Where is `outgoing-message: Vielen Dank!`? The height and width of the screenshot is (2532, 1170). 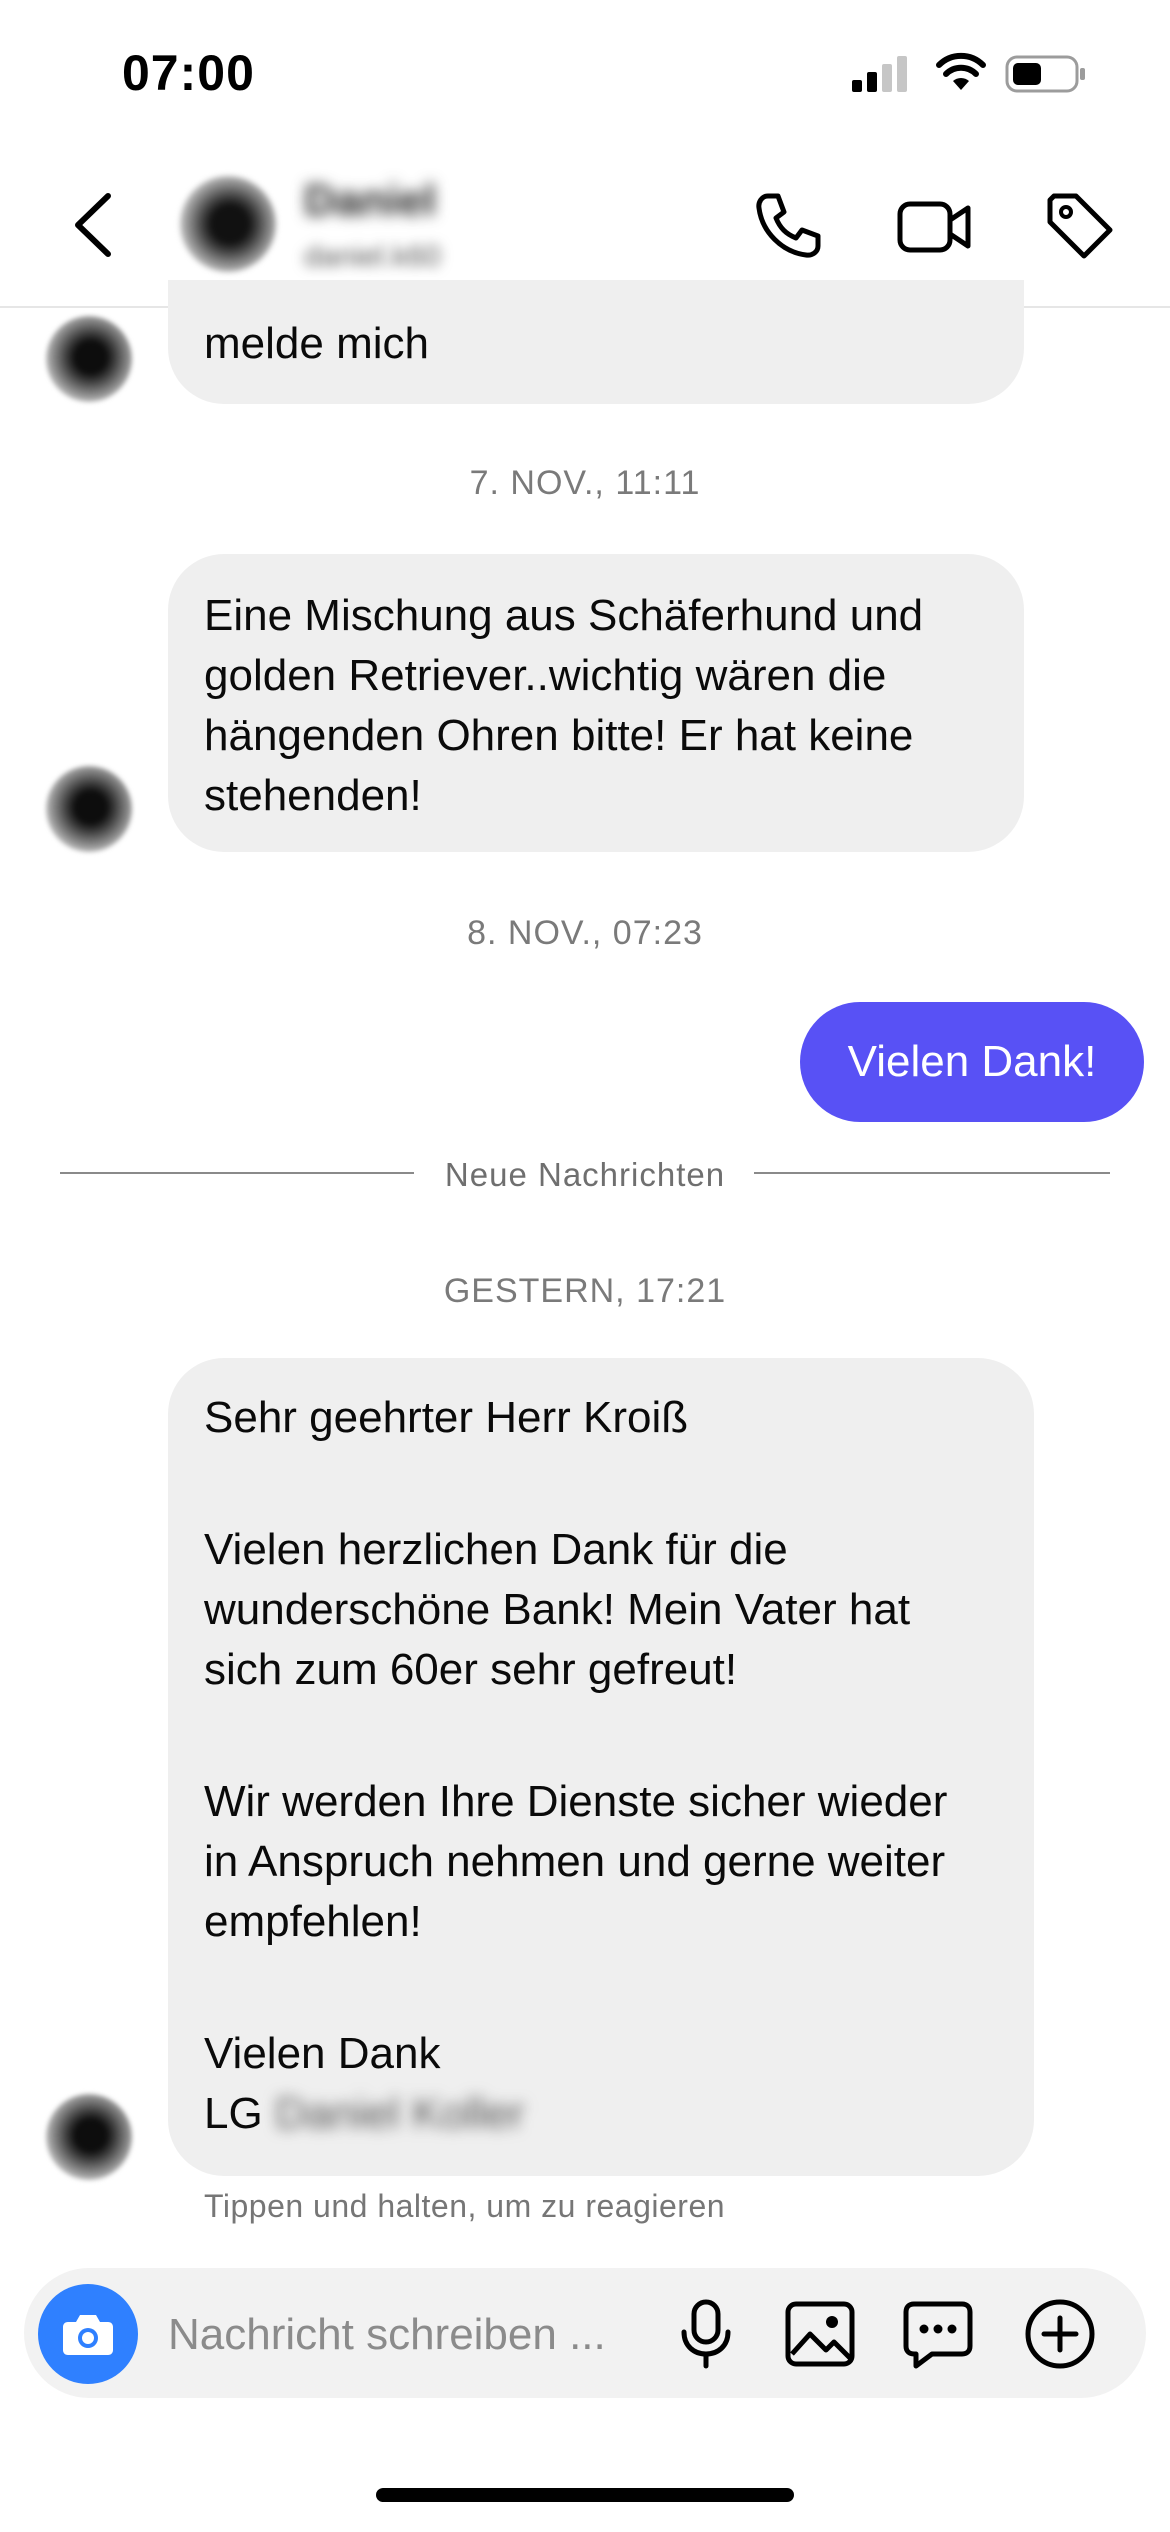
outgoing-message: Vielen Dank! is located at coordinates (972, 1062).